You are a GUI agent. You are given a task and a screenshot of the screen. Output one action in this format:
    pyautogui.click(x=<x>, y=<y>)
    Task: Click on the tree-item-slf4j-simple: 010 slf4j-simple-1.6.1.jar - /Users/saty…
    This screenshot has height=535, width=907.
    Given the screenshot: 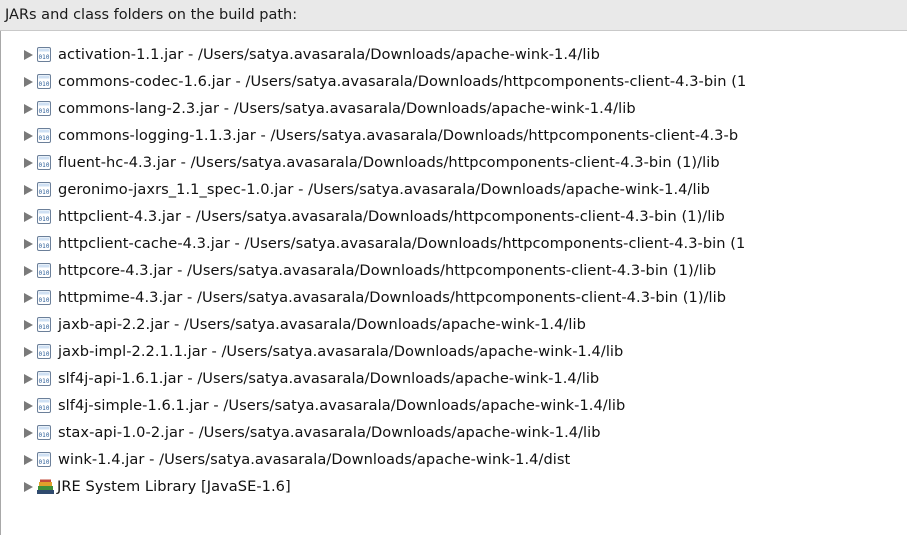 What is the action you would take?
    pyautogui.click(x=324, y=405)
    